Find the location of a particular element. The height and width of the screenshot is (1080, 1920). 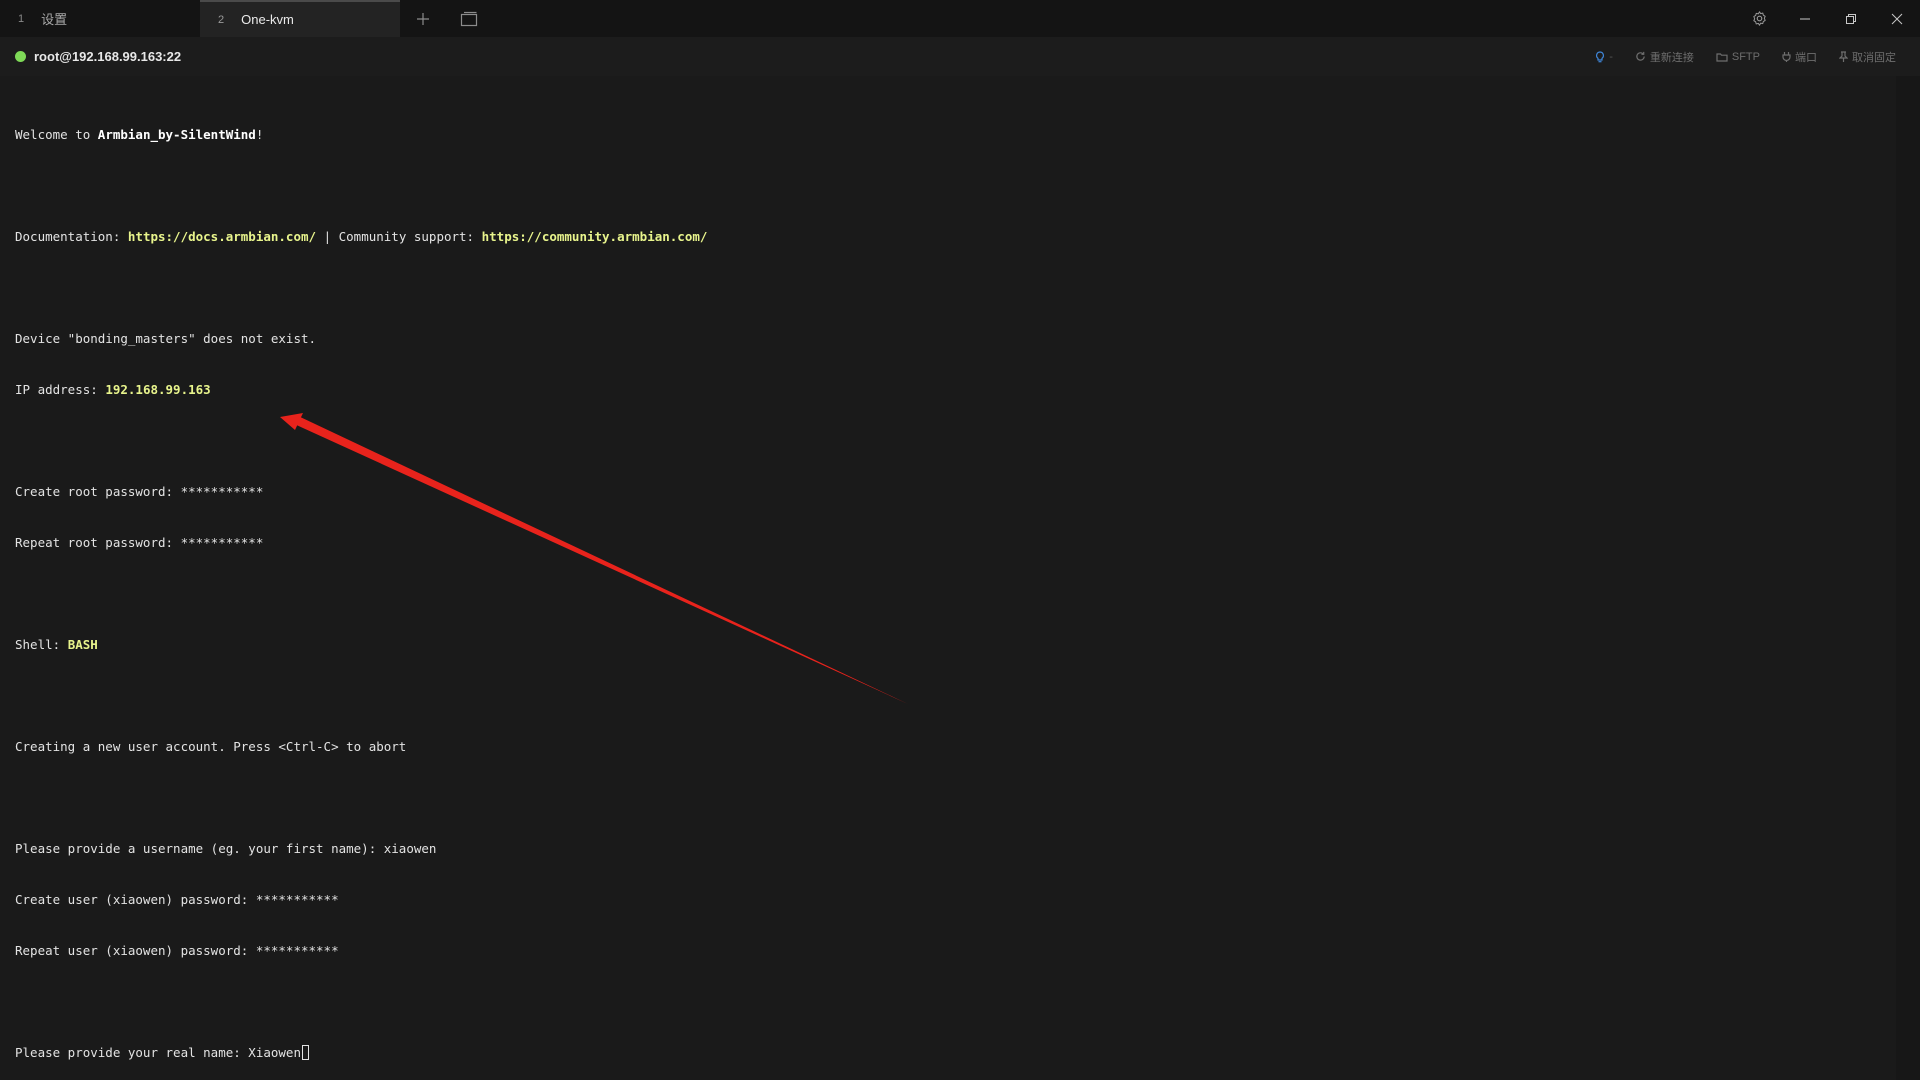

unpin-label: 取消固定 is located at coordinates (1874, 57).